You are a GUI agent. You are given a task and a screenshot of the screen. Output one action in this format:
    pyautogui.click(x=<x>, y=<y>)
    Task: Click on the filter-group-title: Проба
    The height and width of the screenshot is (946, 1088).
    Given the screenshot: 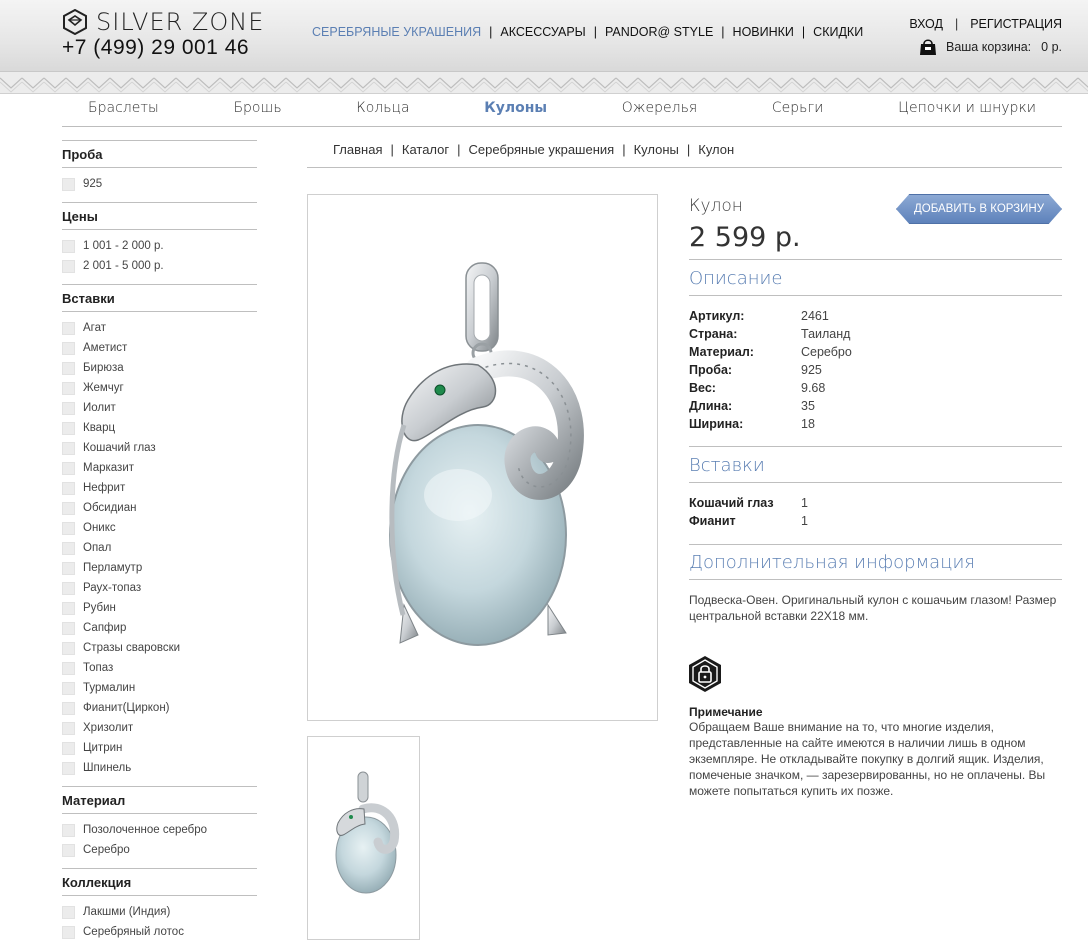 What is the action you would take?
    pyautogui.click(x=159, y=154)
    